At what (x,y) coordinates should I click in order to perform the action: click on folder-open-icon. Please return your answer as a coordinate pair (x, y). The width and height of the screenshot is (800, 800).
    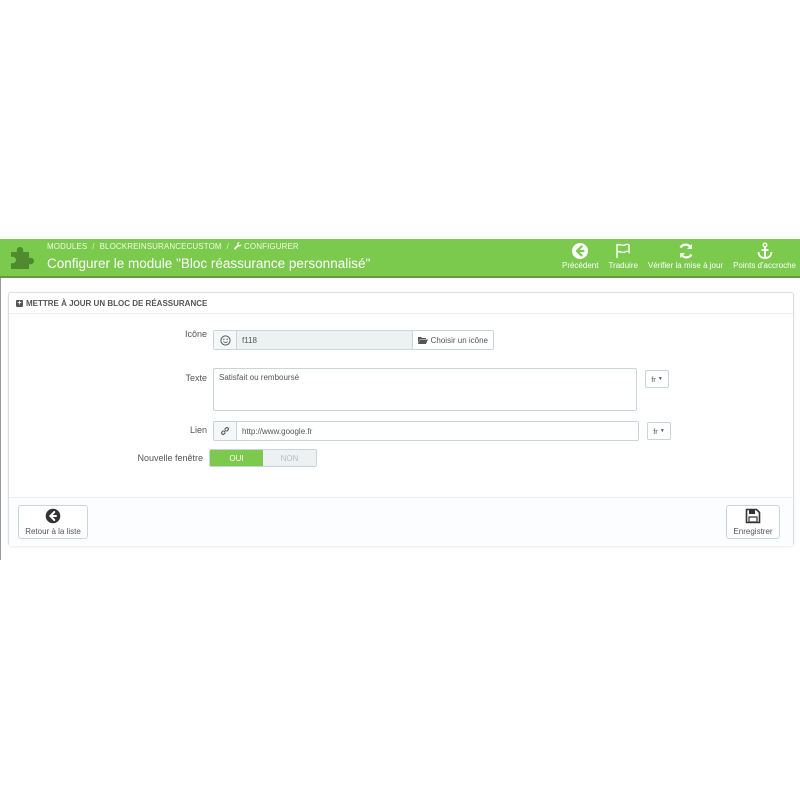
    Looking at the image, I should click on (422, 340).